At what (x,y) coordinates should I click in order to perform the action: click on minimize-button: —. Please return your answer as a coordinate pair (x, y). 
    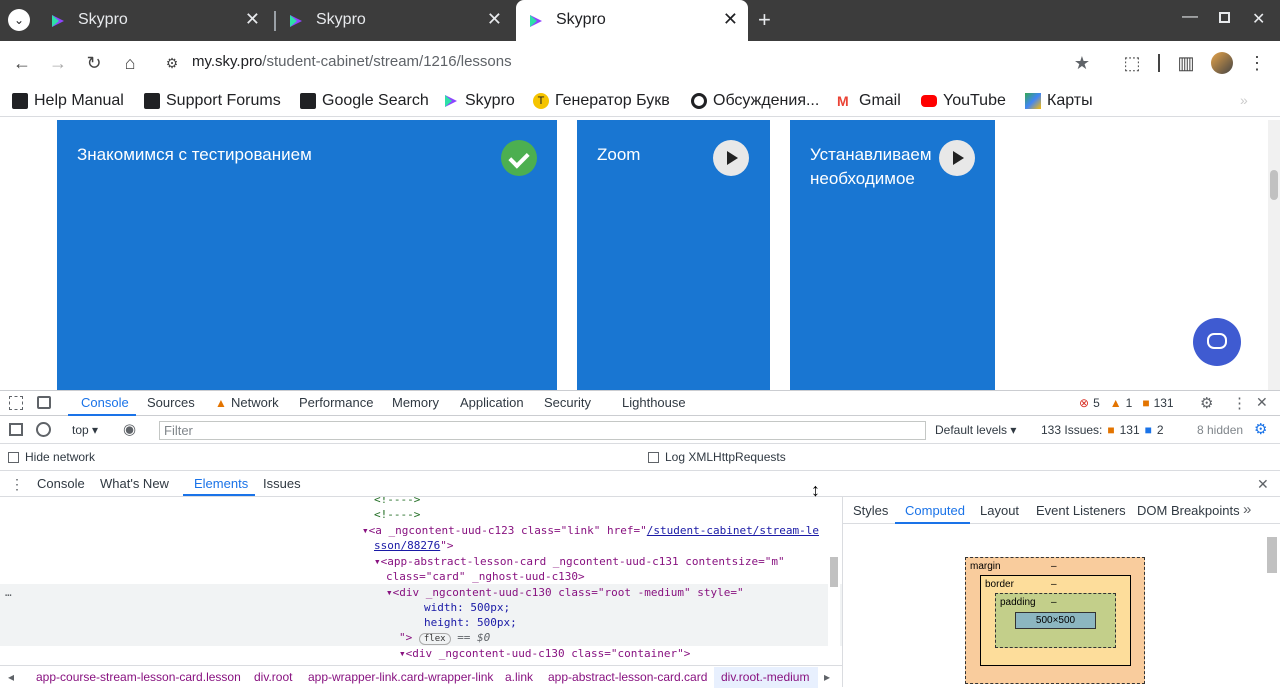
    Looking at the image, I should click on (1190, 17).